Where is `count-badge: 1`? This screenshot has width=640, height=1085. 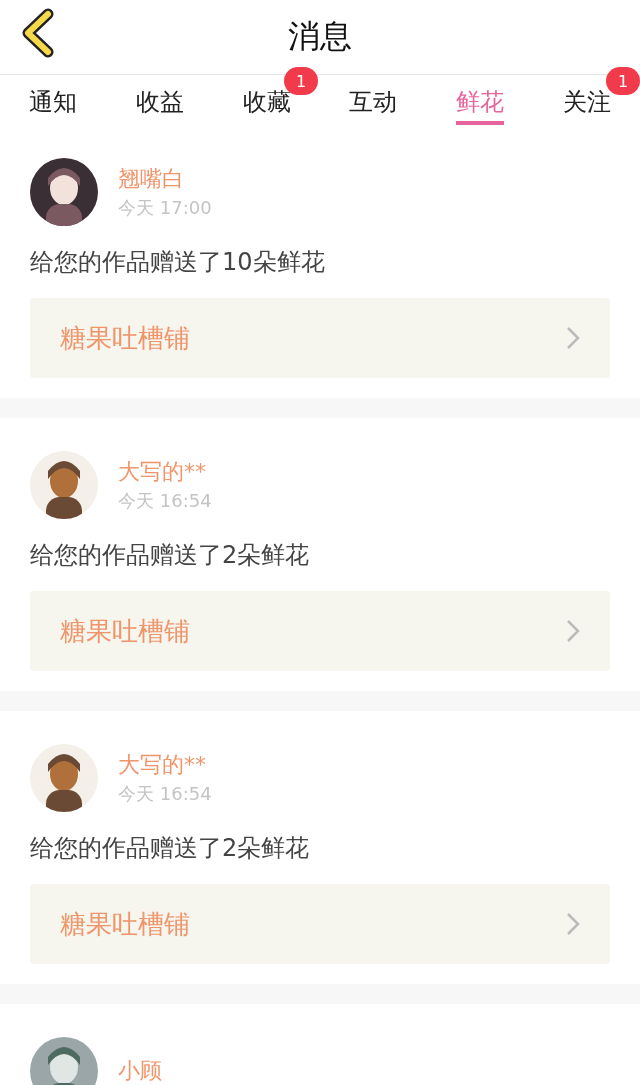 count-badge: 1 is located at coordinates (623, 81).